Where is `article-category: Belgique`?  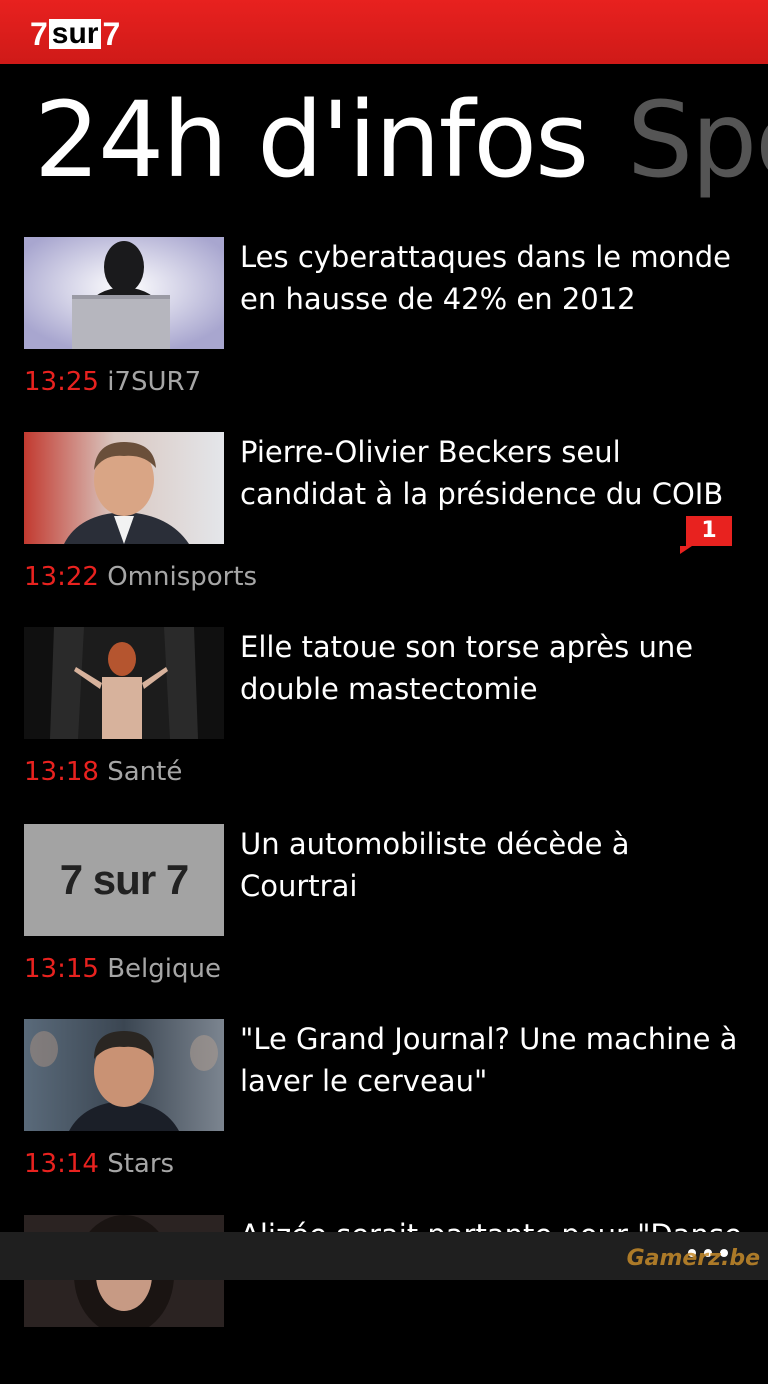 article-category: Belgique is located at coordinates (164, 969).